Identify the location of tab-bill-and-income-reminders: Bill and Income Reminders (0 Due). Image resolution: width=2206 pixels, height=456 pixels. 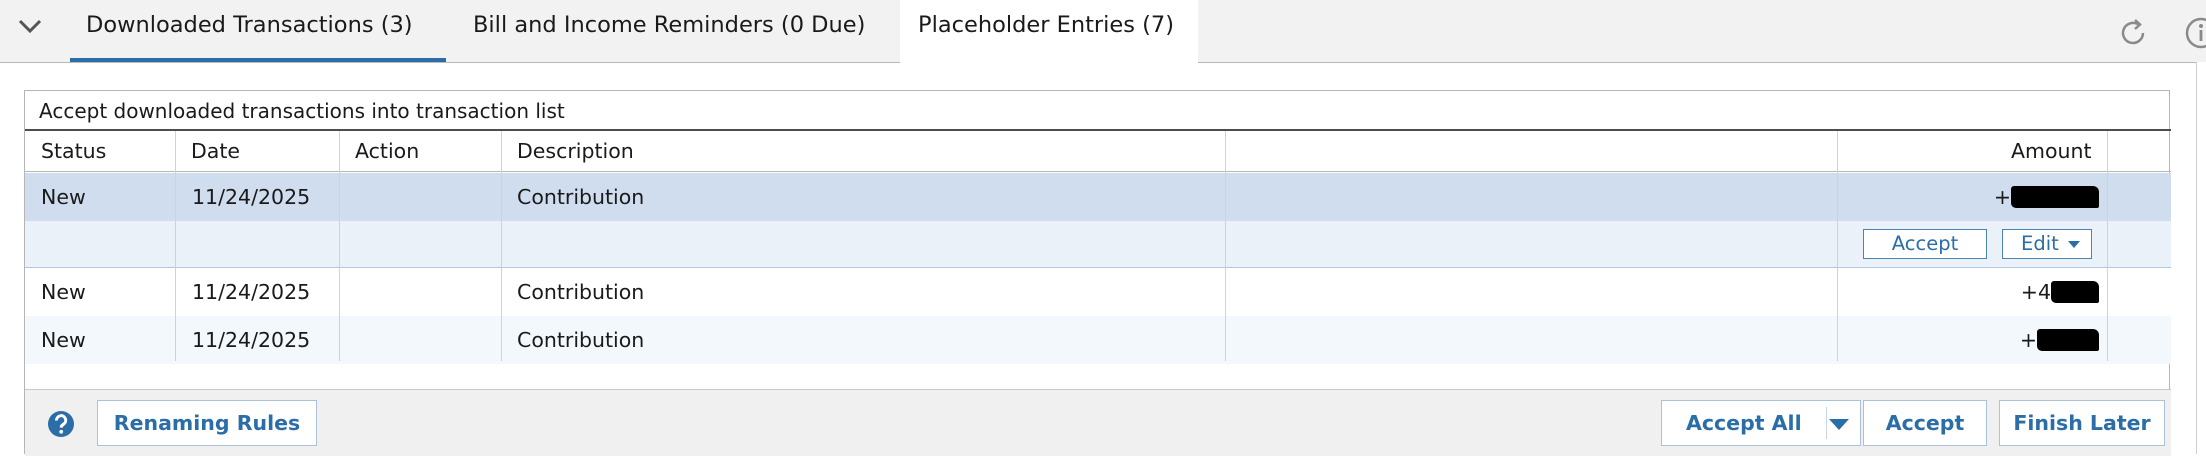
(673, 31).